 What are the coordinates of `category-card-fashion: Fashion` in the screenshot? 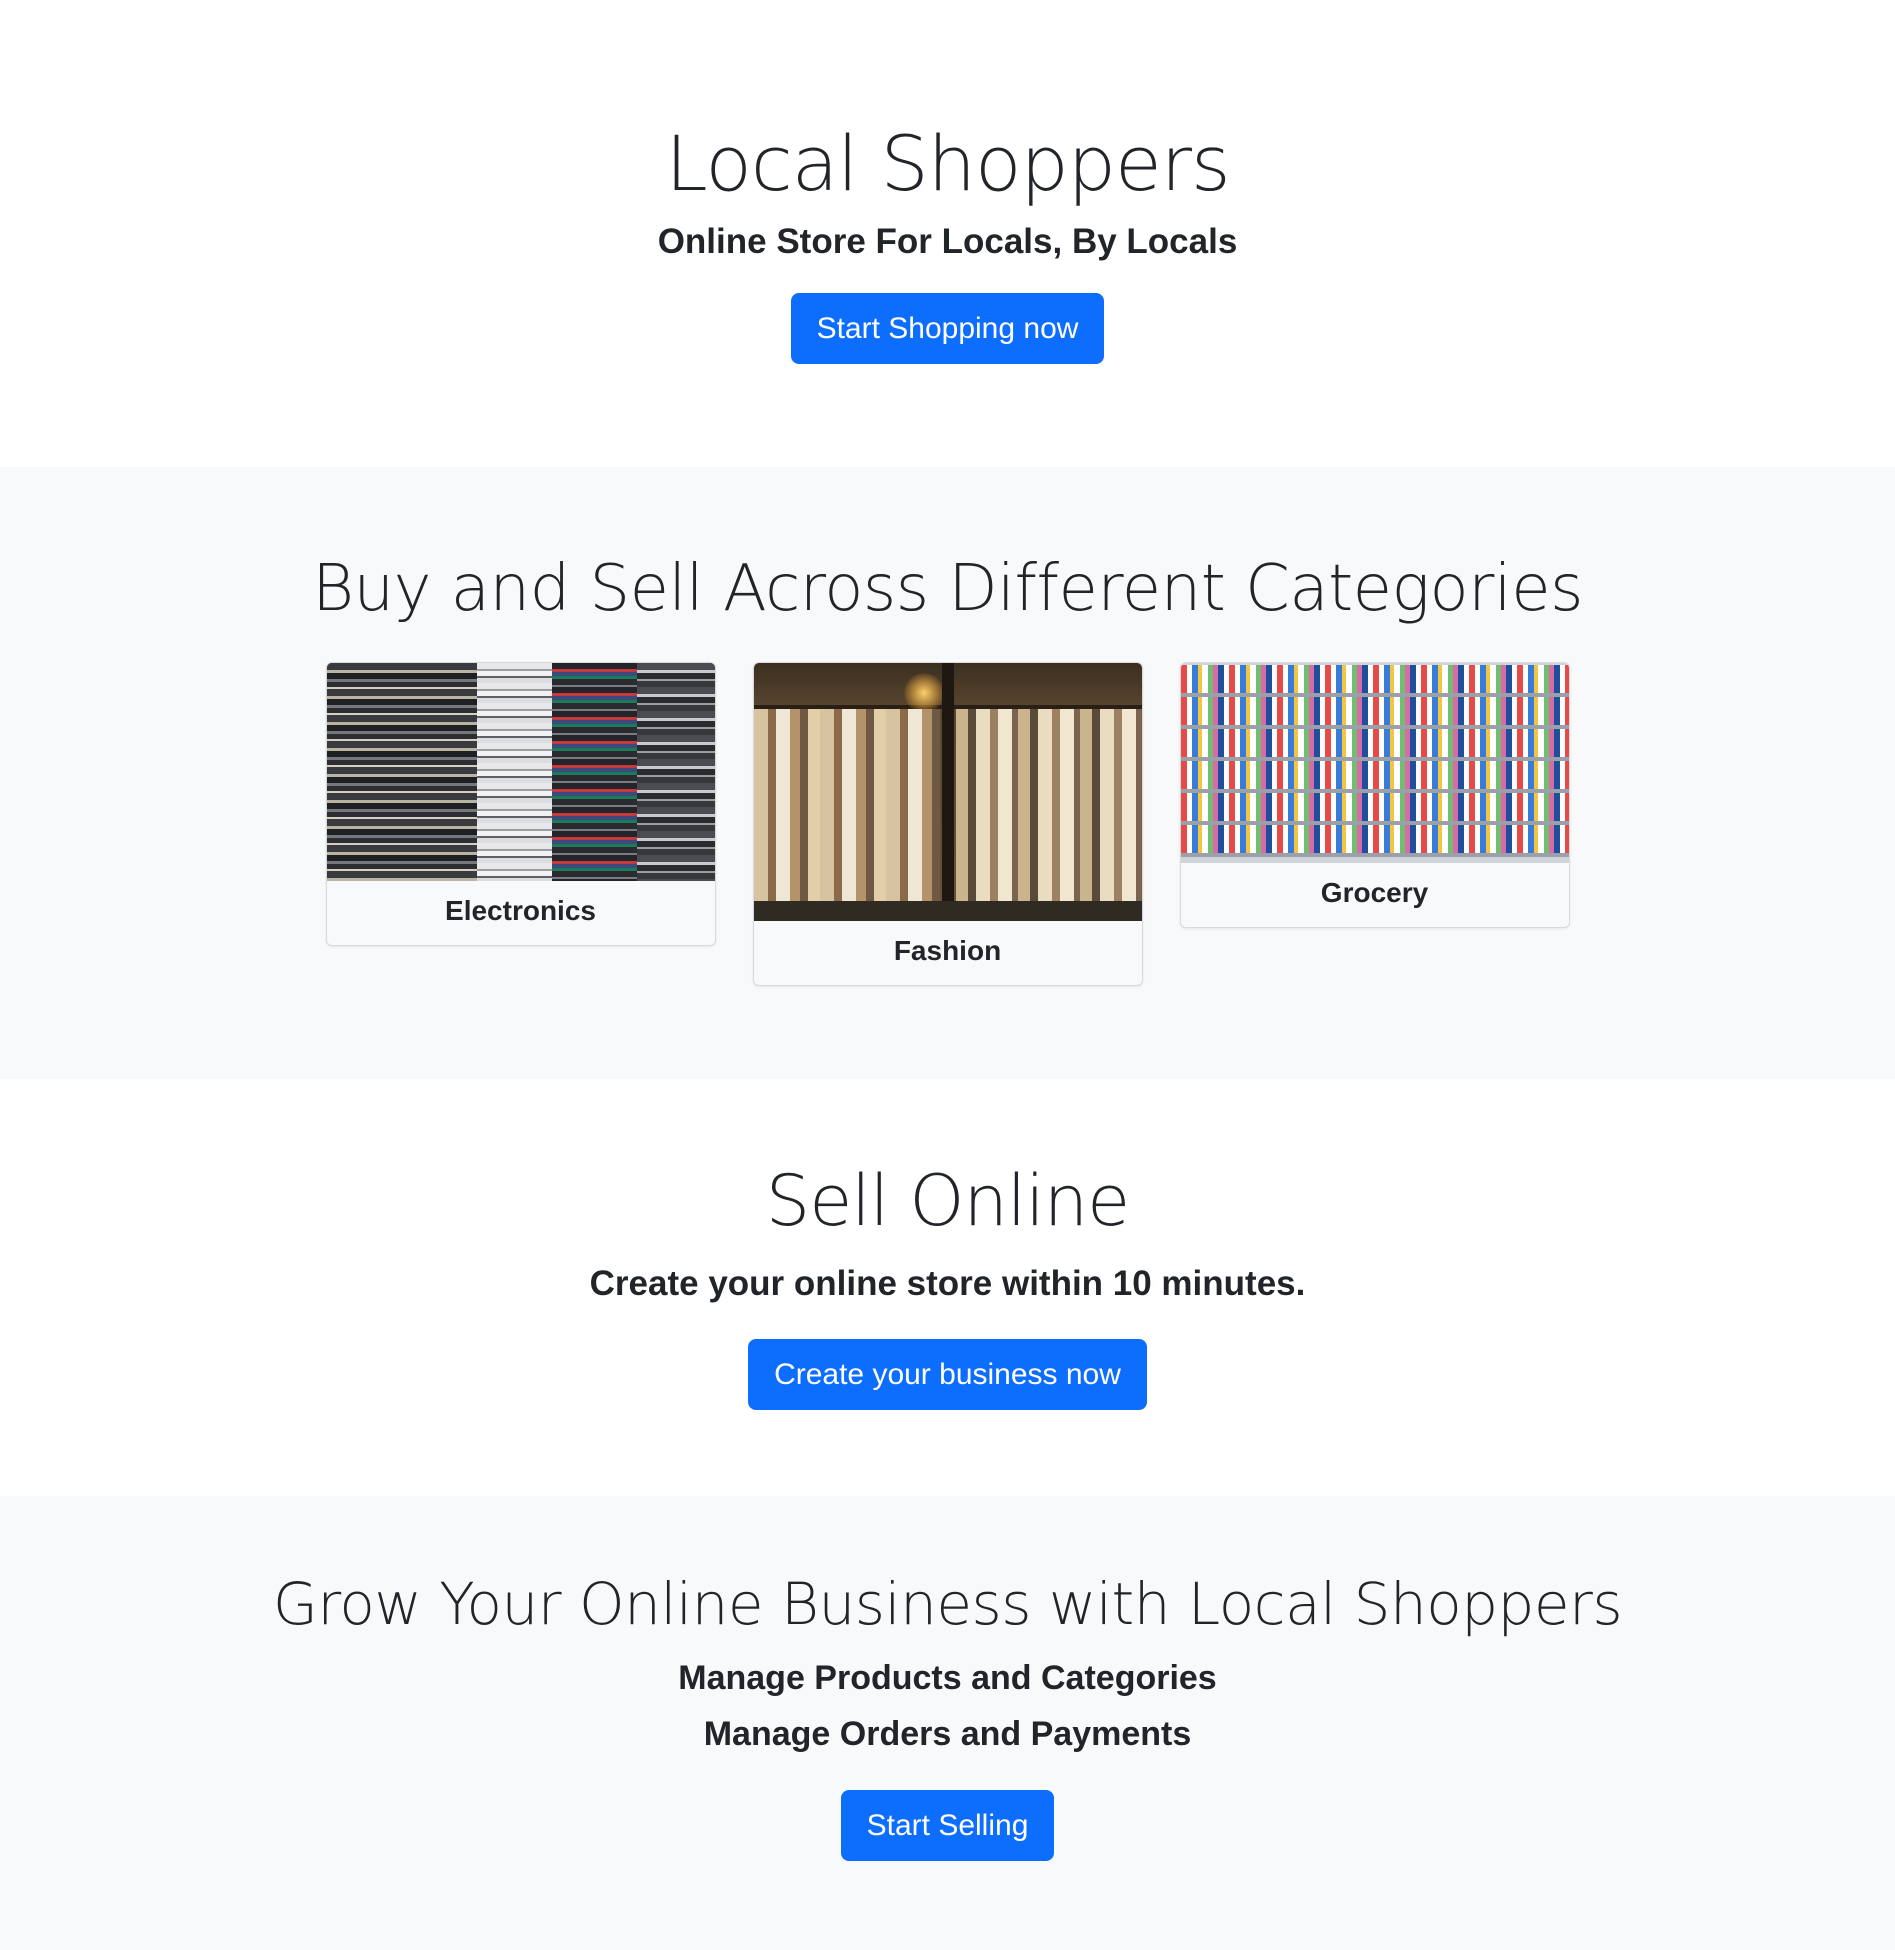 It's located at (947, 823).